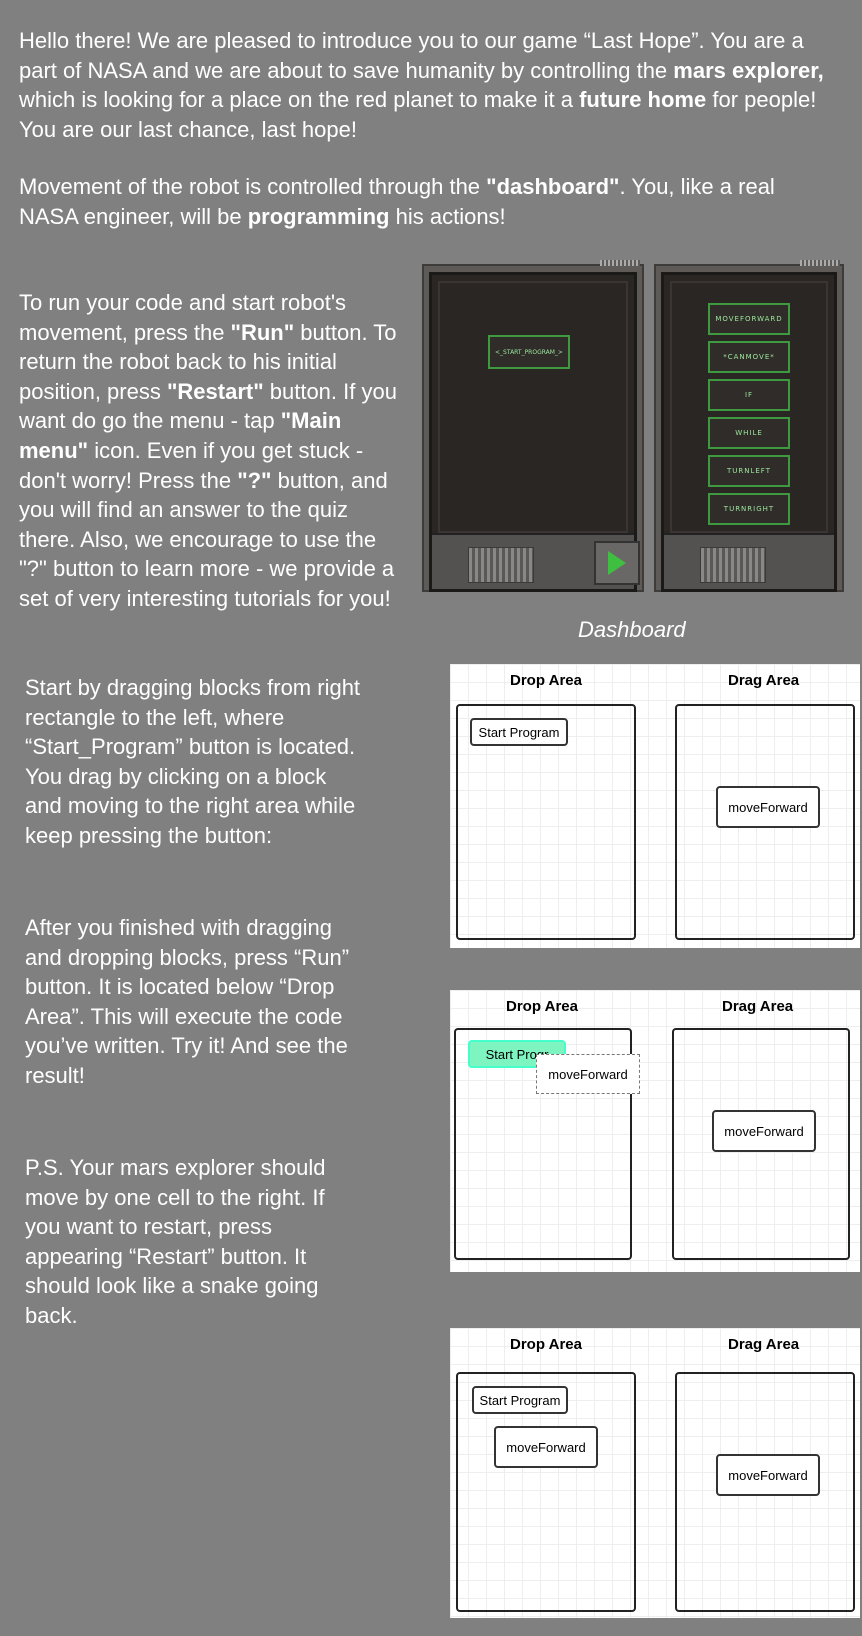 This screenshot has width=862, height=1636. What do you see at coordinates (254, 480) in the screenshot?
I see `run-help-bold-4: "?"` at bounding box center [254, 480].